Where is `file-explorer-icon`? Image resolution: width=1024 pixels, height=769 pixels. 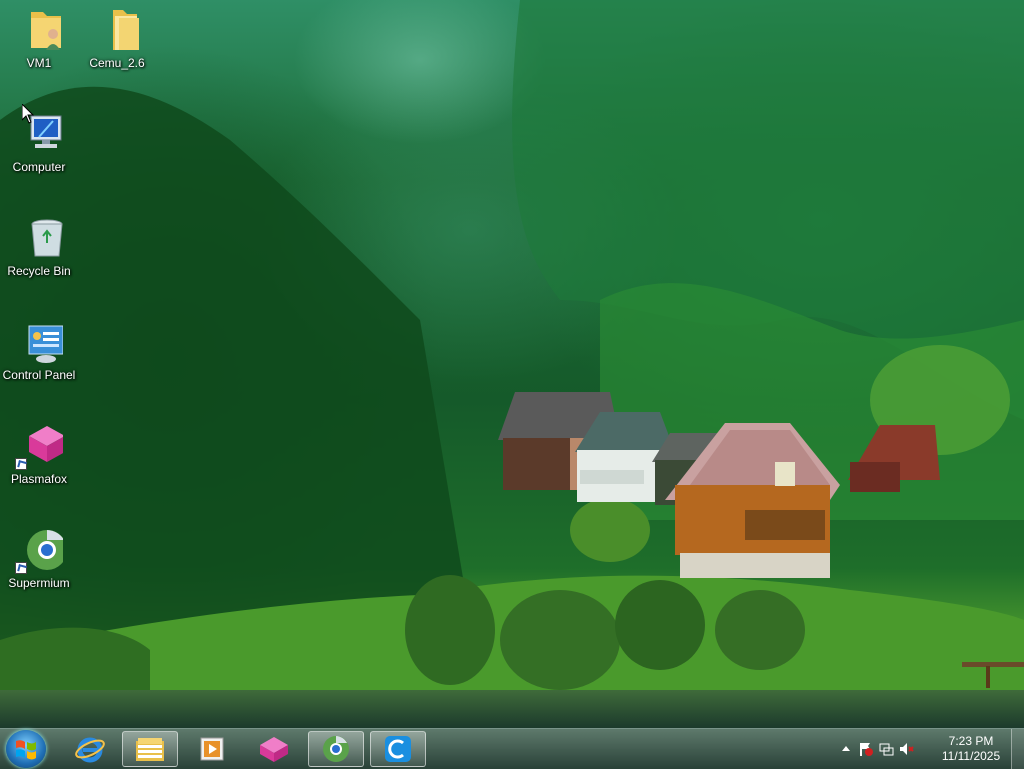 file-explorer-icon is located at coordinates (150, 749).